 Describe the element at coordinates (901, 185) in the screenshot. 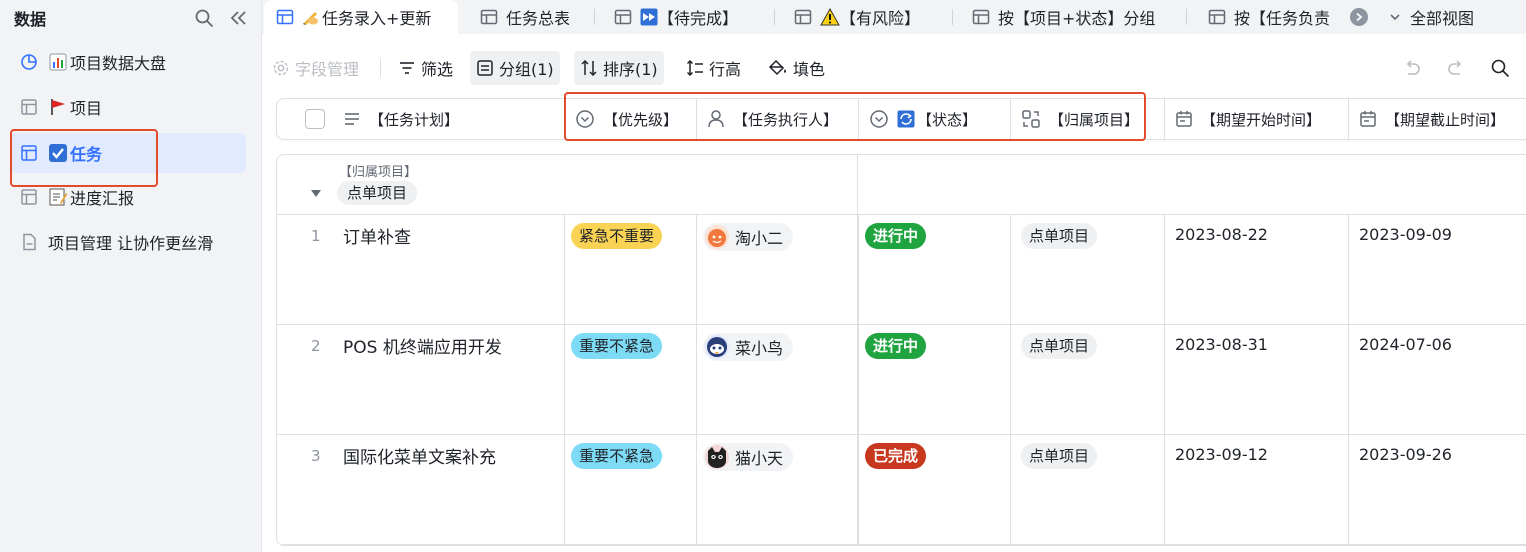

I see `group-header: 【归属项目】 点单项目` at that location.